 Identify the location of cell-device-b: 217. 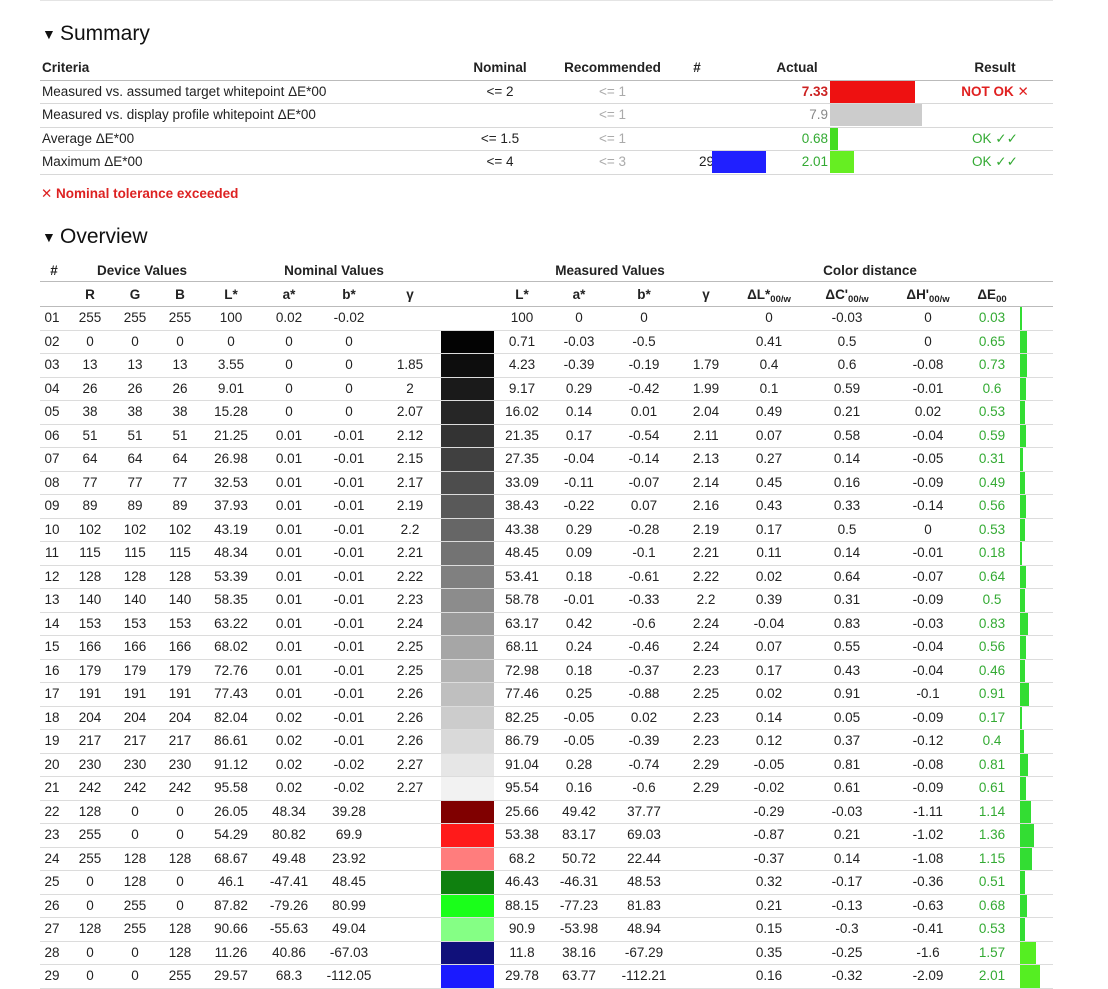
(180, 740).